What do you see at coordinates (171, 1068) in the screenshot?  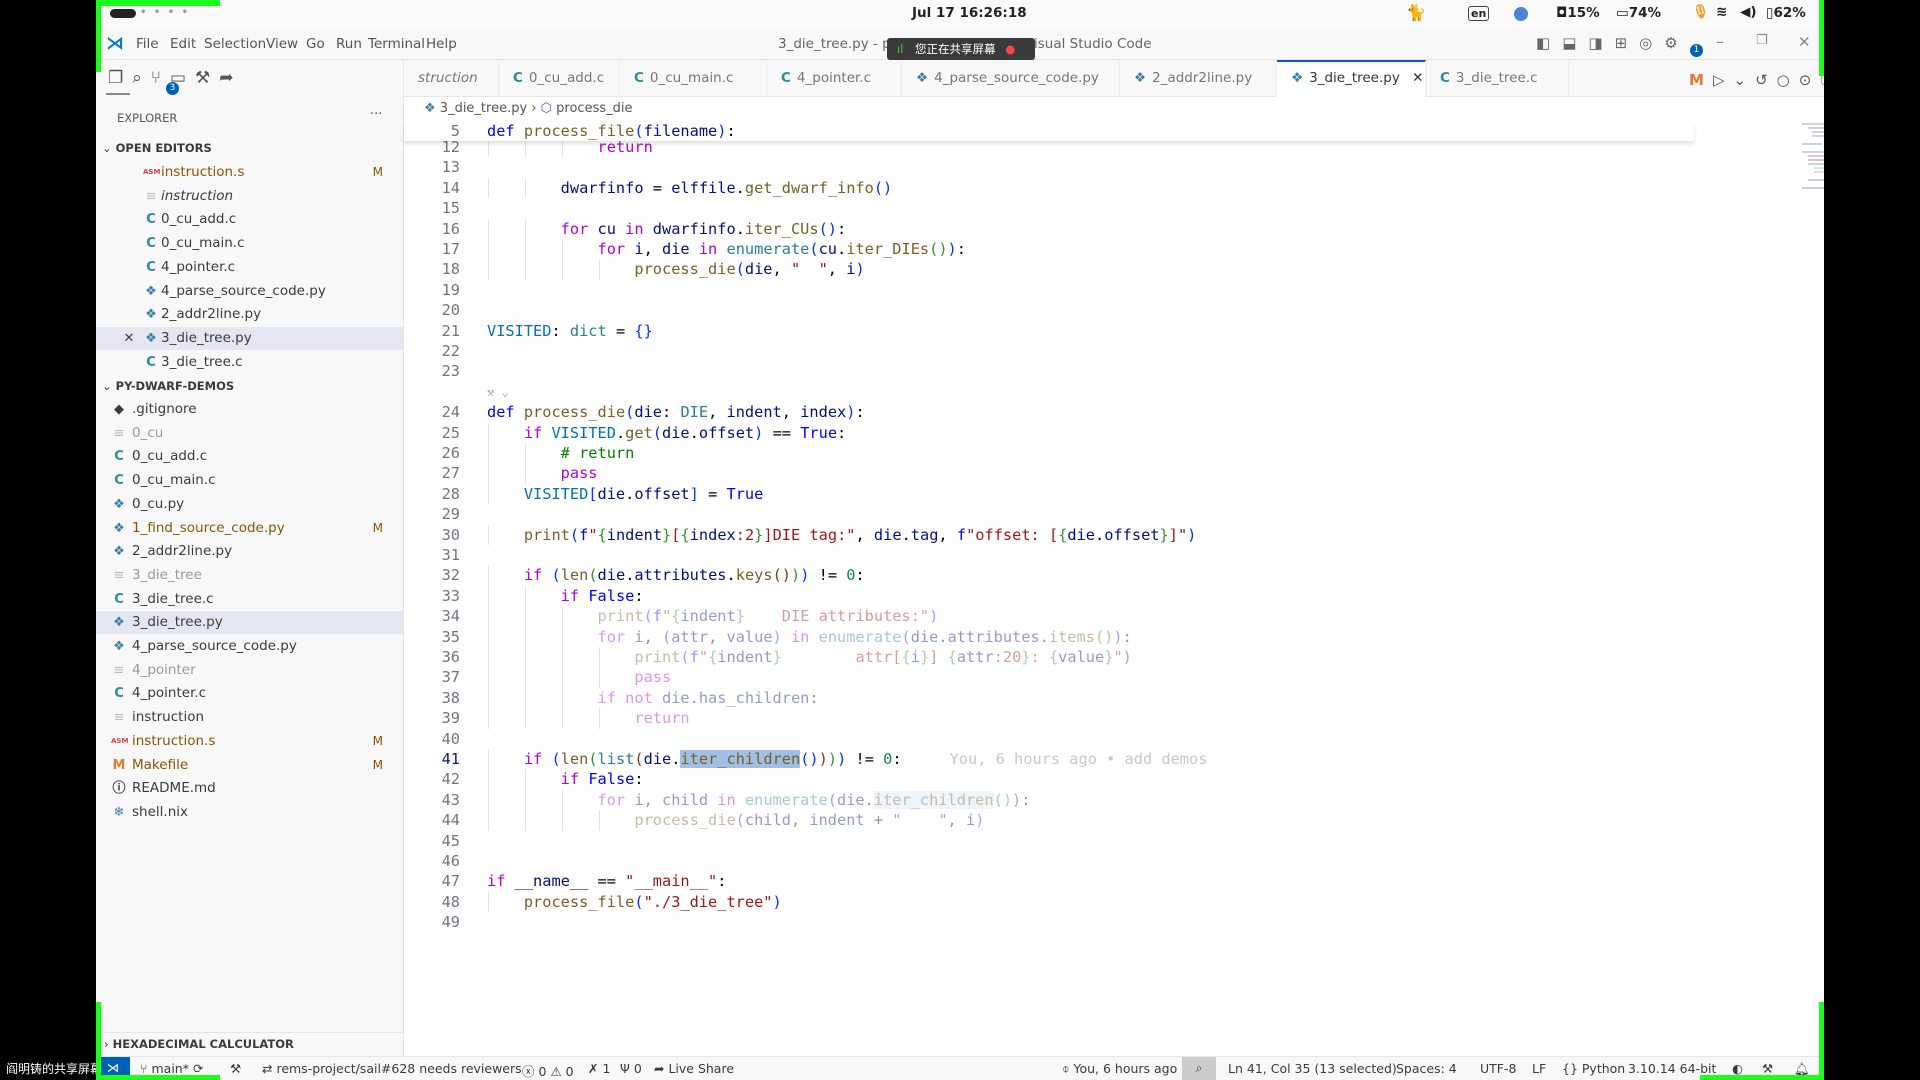 I see `branch-item: ⑂ main* ⟳` at bounding box center [171, 1068].